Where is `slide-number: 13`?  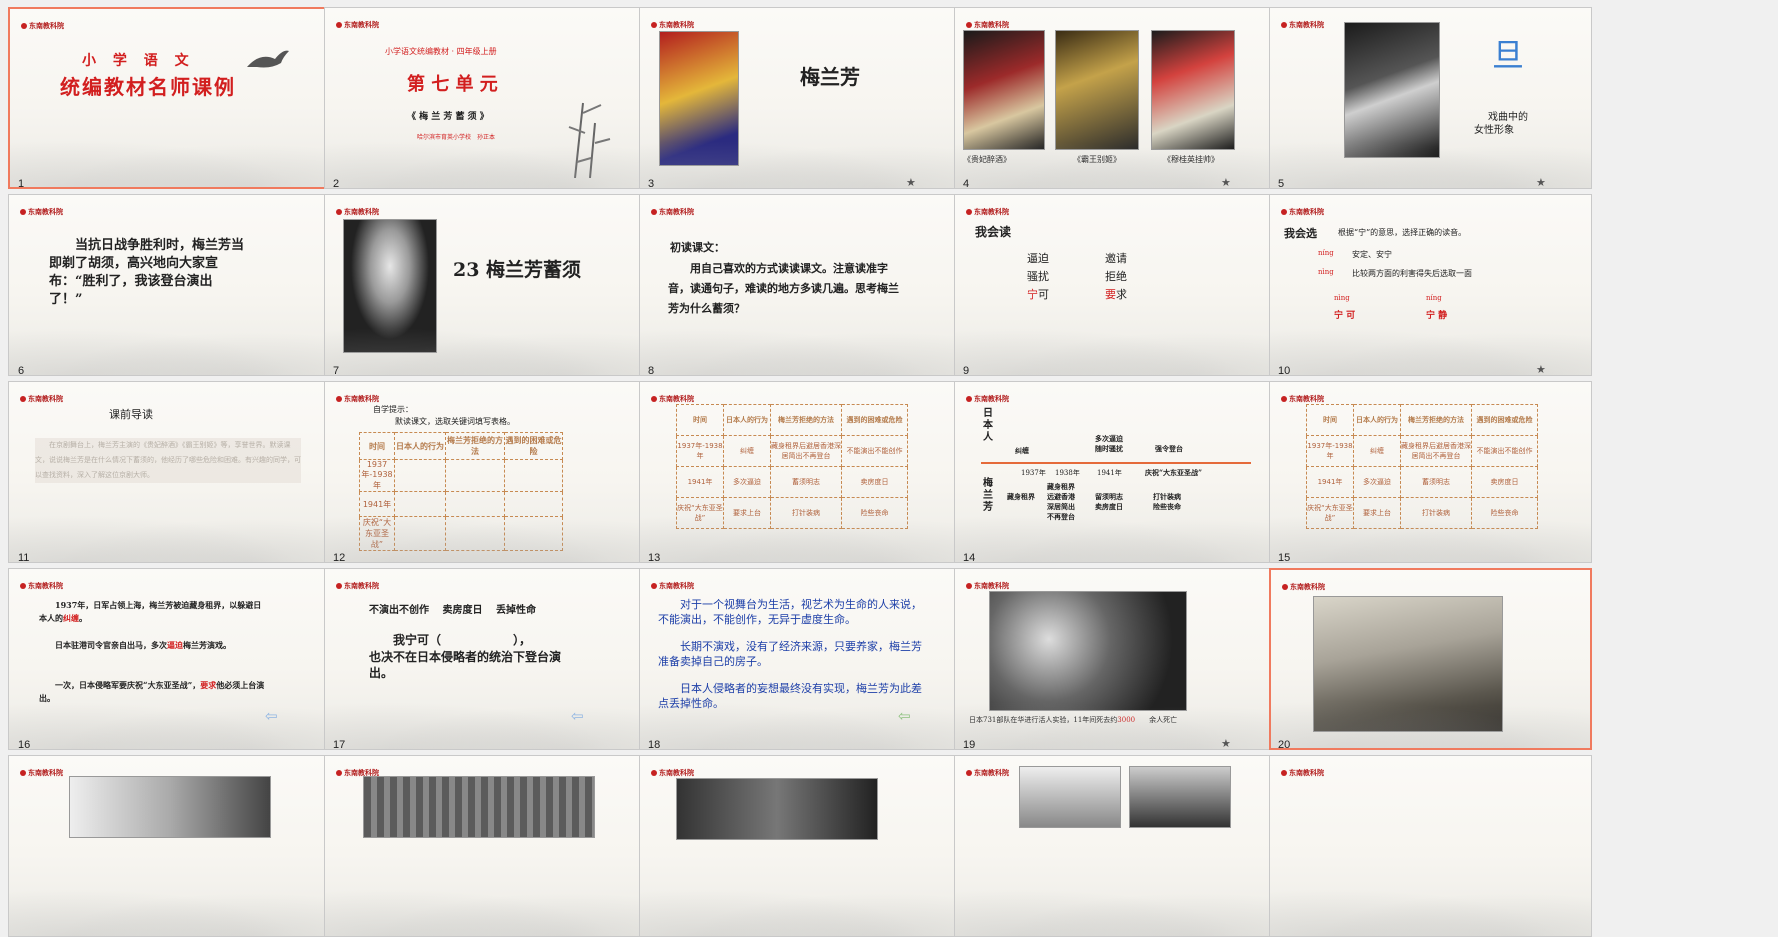
slide-number: 13 is located at coordinates (654, 558).